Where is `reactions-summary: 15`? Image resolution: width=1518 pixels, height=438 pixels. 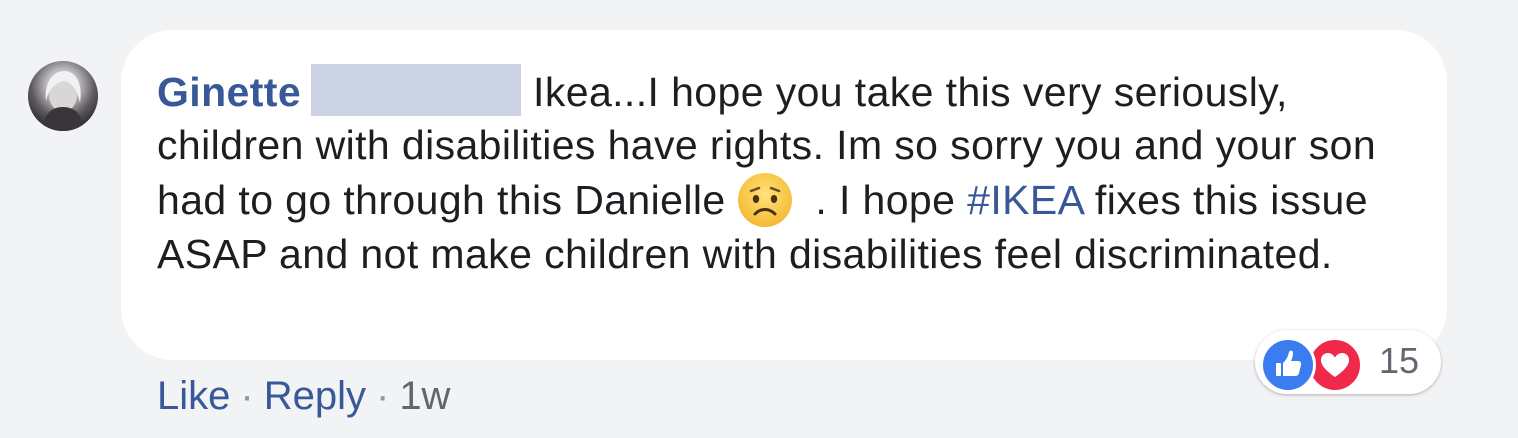
reactions-summary: 15 is located at coordinates (1348, 362).